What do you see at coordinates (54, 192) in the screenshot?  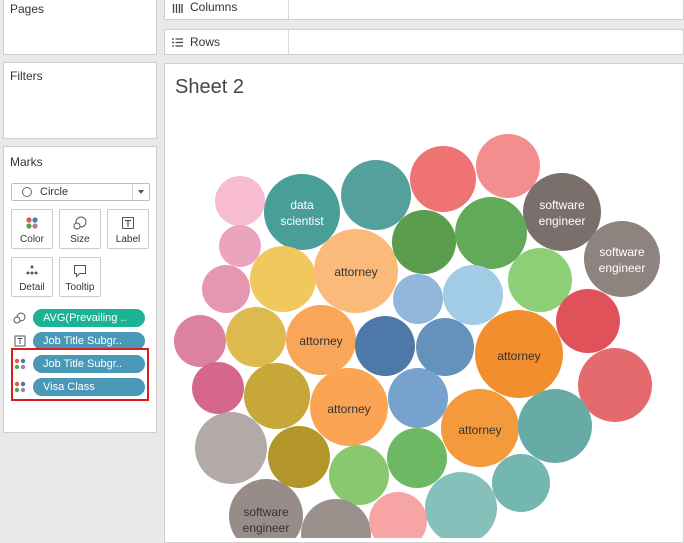 I see `mark-type-label: Circle` at bounding box center [54, 192].